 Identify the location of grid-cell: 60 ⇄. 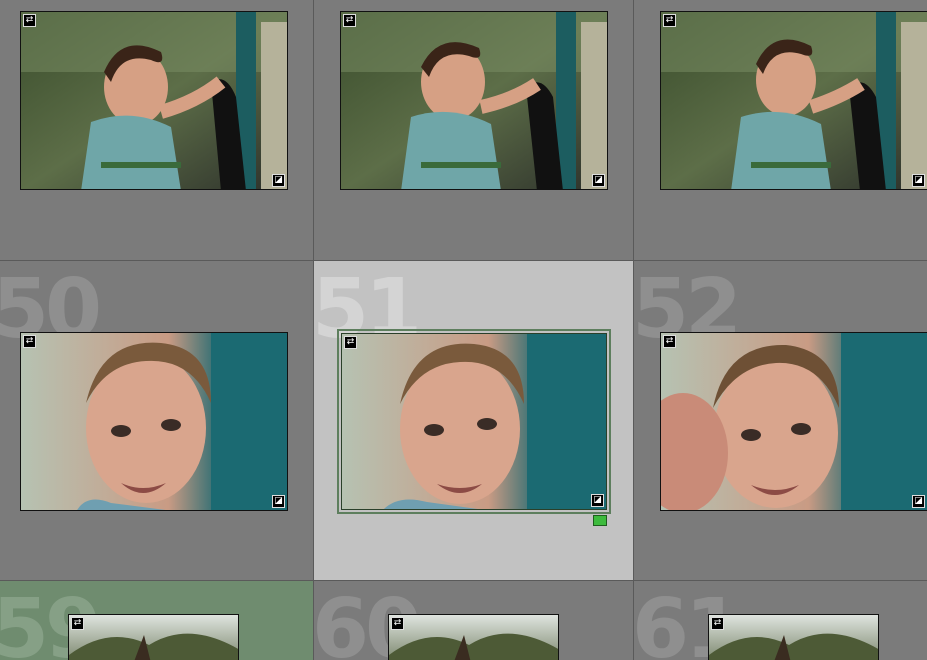
(473, 620).